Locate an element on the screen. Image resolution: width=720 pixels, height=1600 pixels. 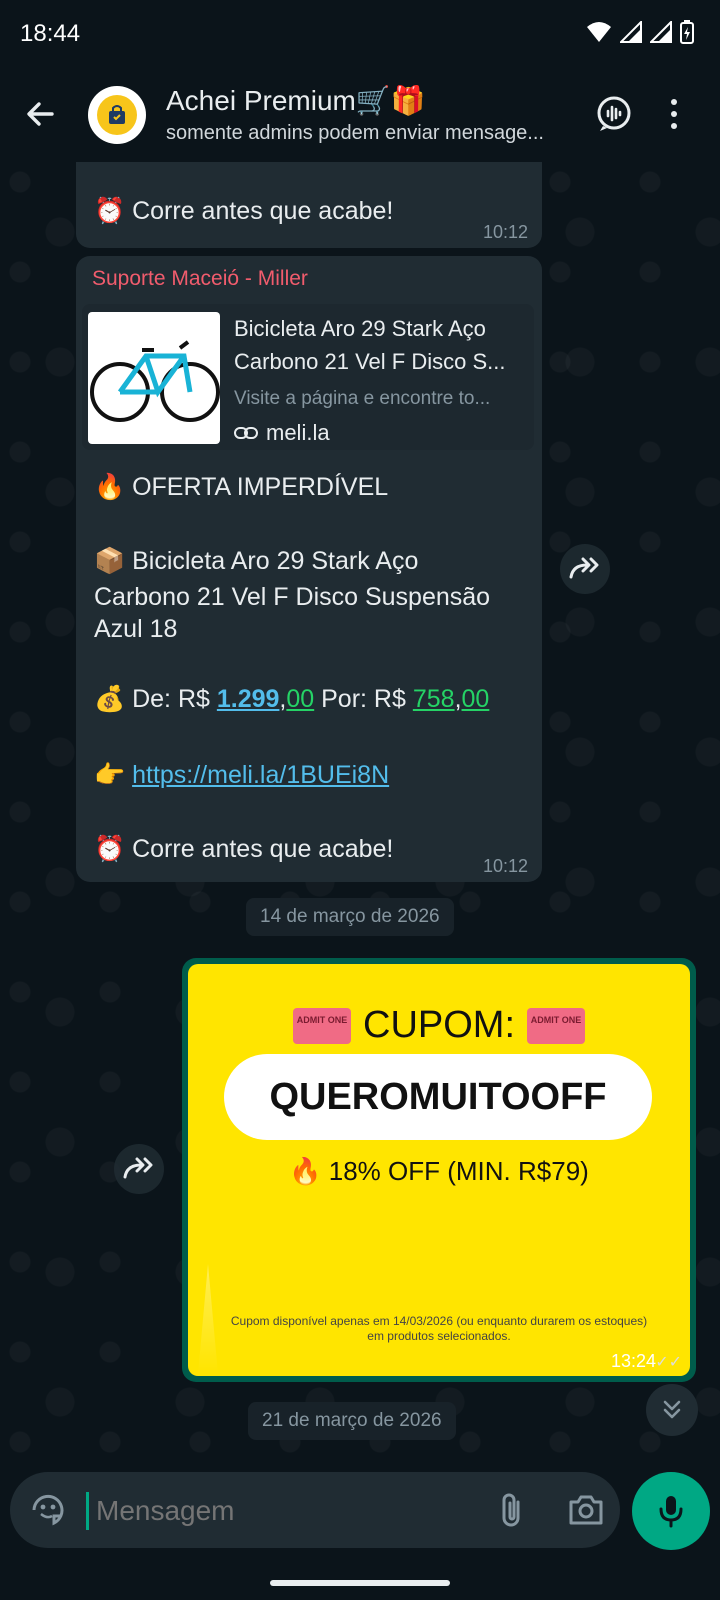
camera-icon is located at coordinates (586, 1510).